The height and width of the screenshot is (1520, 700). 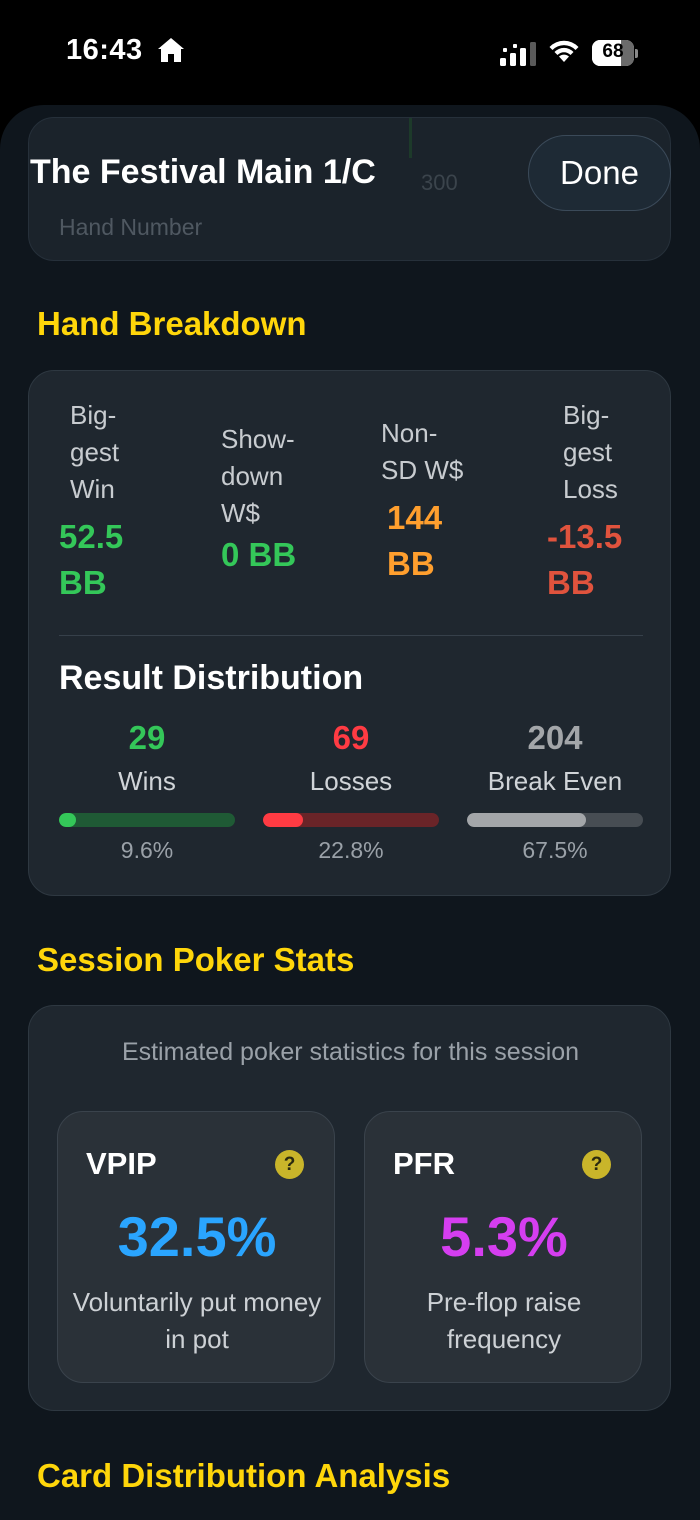 What do you see at coordinates (451, 501) in the screenshot?
I see `stat-non-showdown-winnings: Non- SD W$ 144 BB` at bounding box center [451, 501].